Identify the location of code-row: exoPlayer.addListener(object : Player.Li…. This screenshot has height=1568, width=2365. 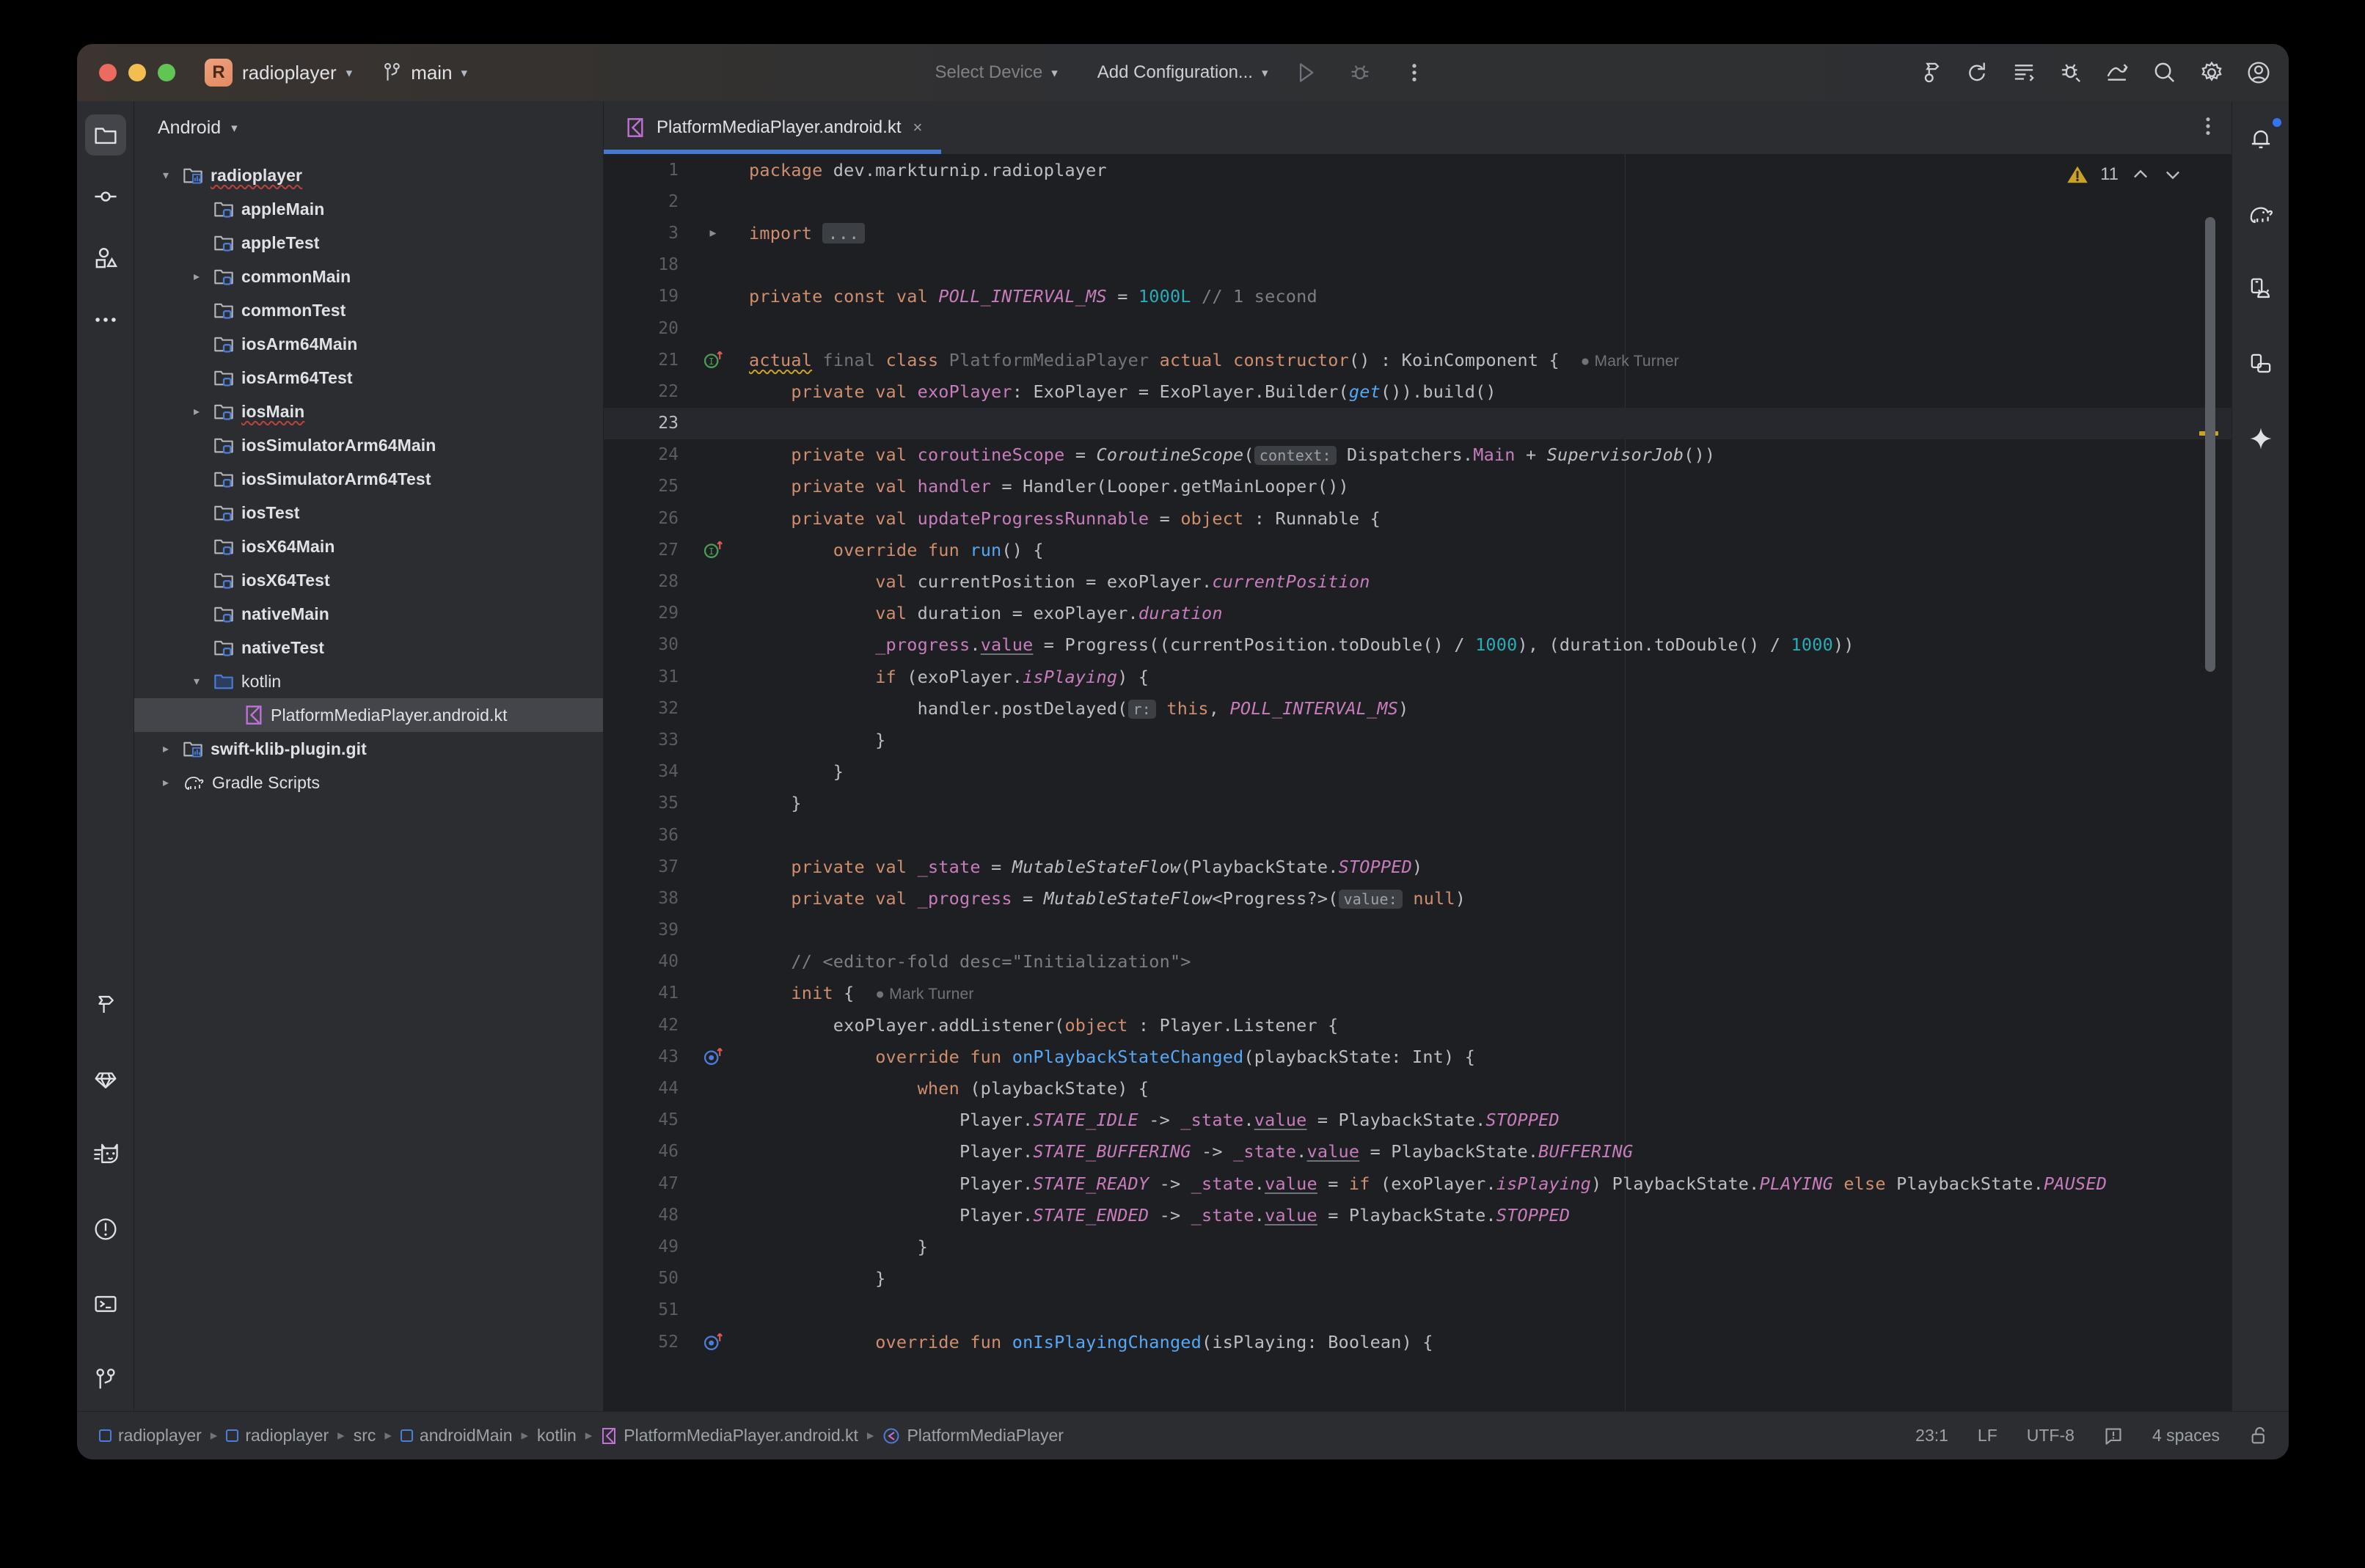
(1483, 1025).